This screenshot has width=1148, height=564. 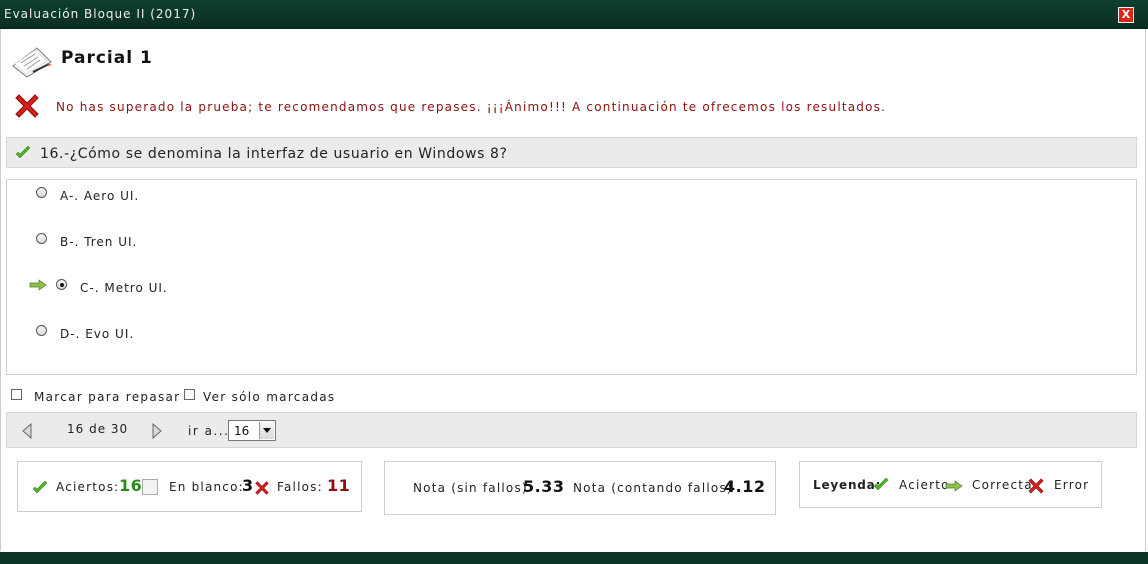 What do you see at coordinates (653, 488) in the screenshot?
I see `nota-contando-label: Nota (contando fallos)` at bounding box center [653, 488].